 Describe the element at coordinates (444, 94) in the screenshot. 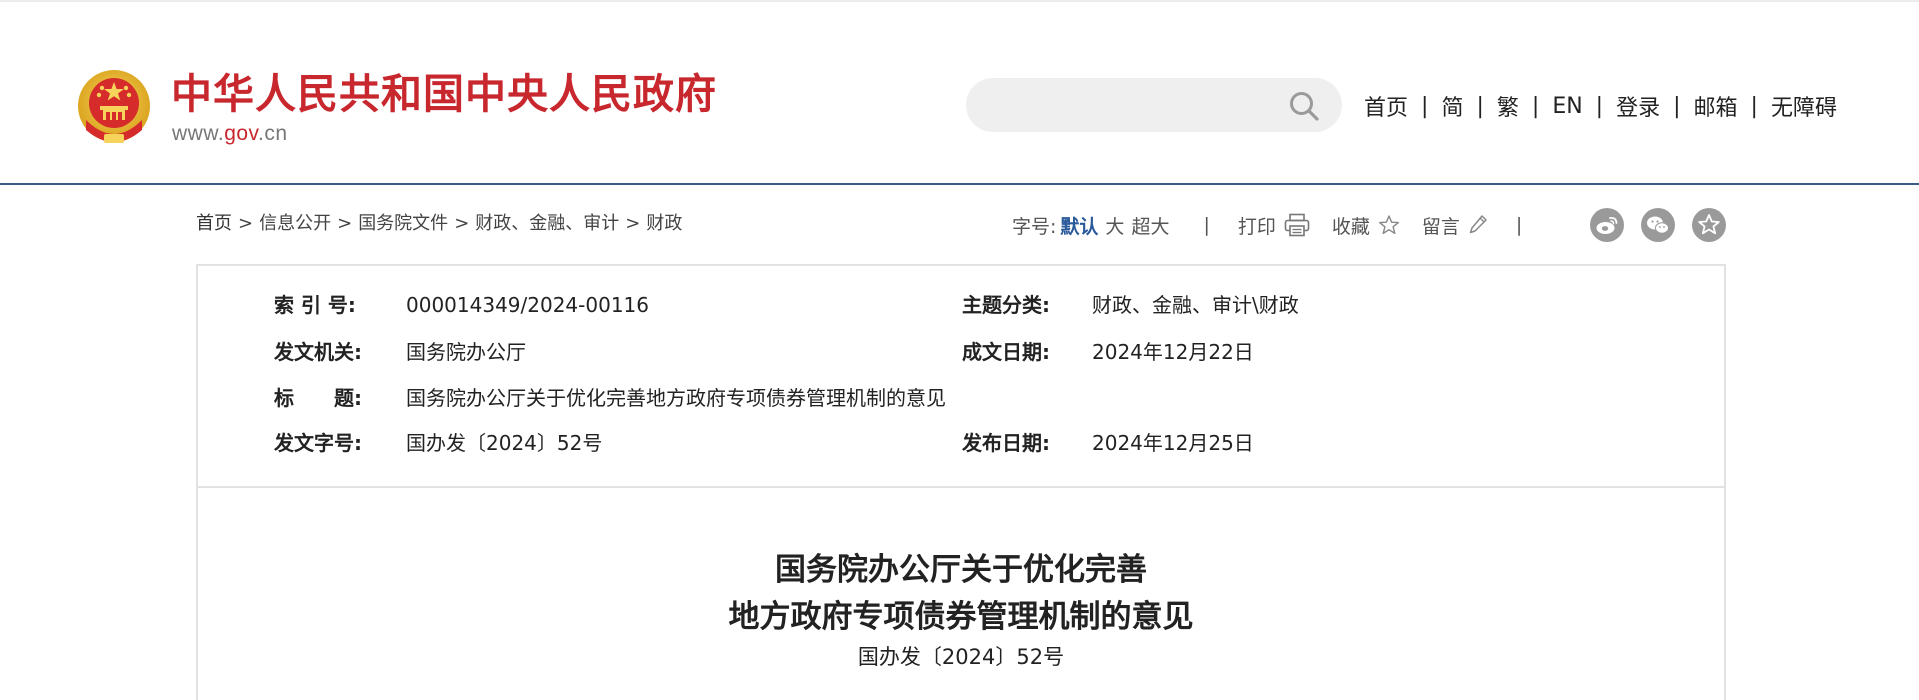

I see `site-title: 中华人民共和国中央人民政府` at that location.